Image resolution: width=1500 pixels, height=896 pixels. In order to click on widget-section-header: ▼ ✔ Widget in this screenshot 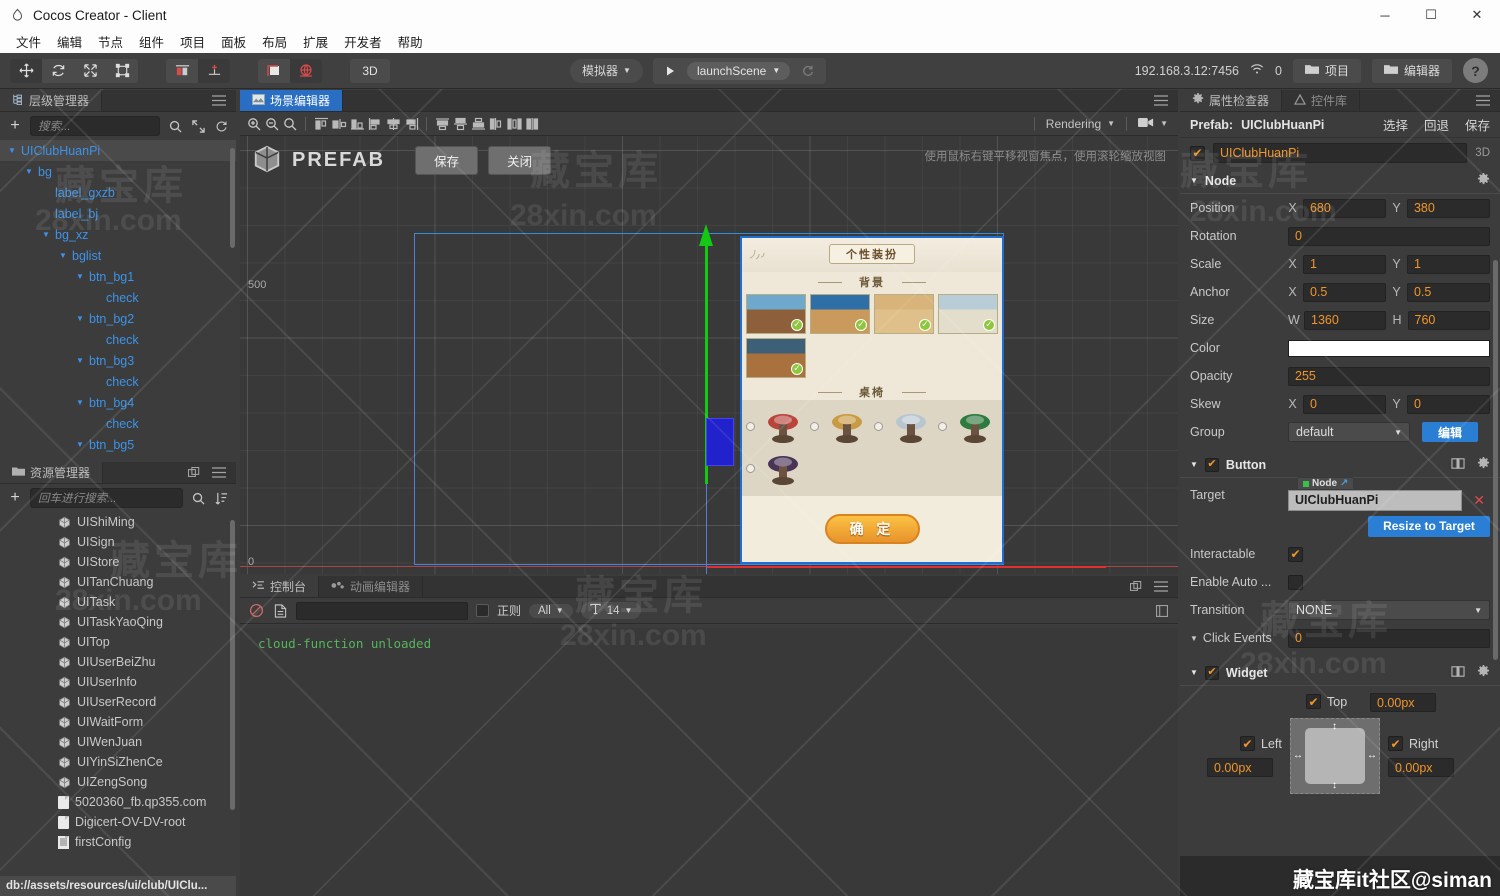, I will do `click(1340, 673)`.